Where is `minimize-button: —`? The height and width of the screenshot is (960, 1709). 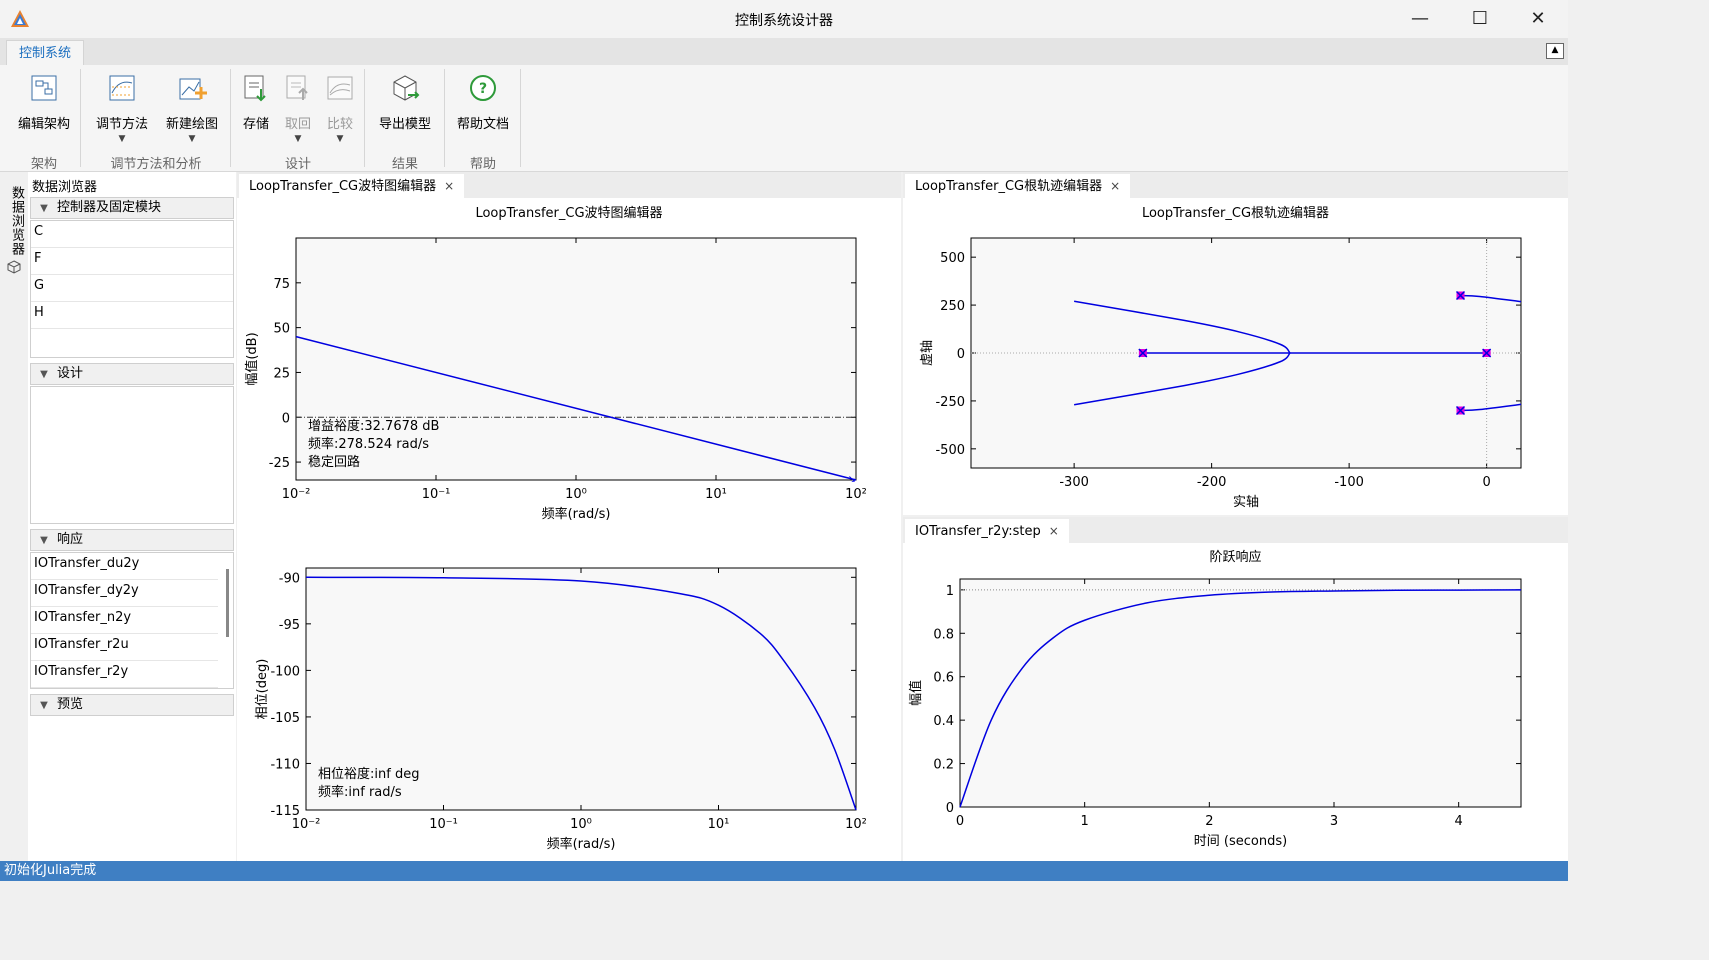
minimize-button: — is located at coordinates (1420, 19).